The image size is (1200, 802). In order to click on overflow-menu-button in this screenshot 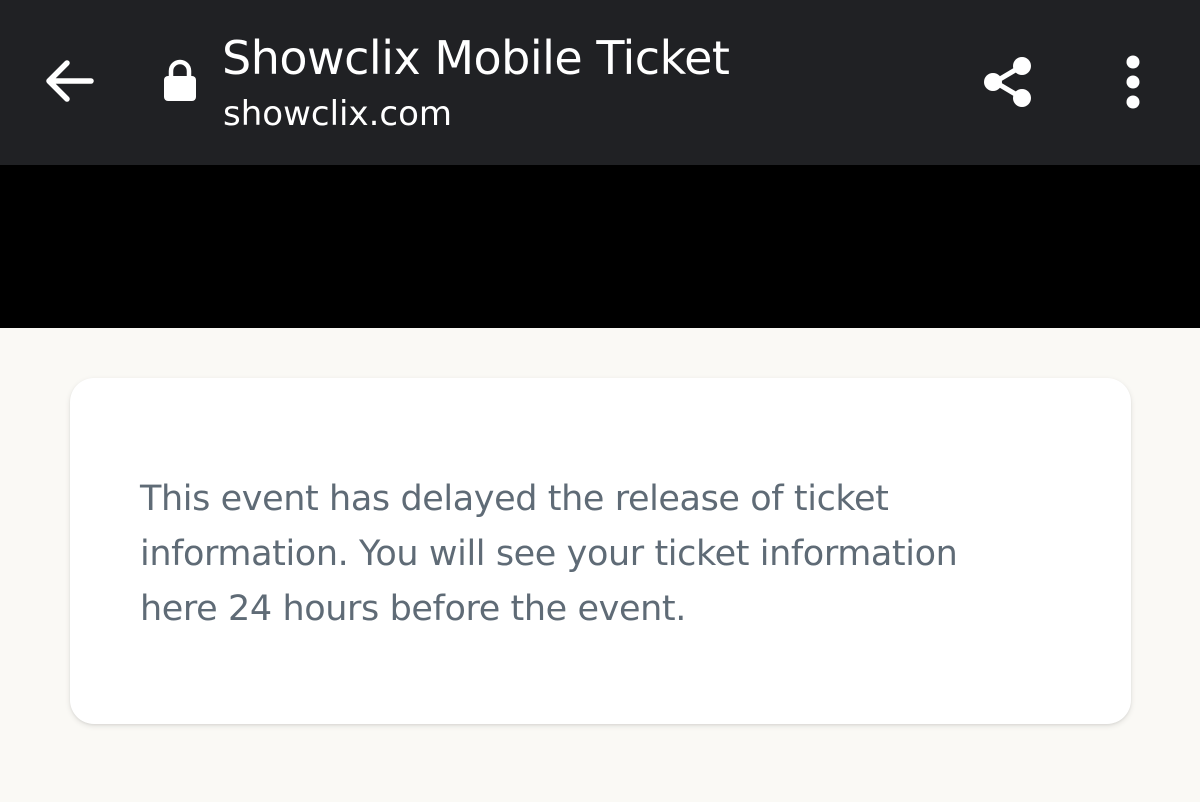, I will do `click(1133, 82)`.